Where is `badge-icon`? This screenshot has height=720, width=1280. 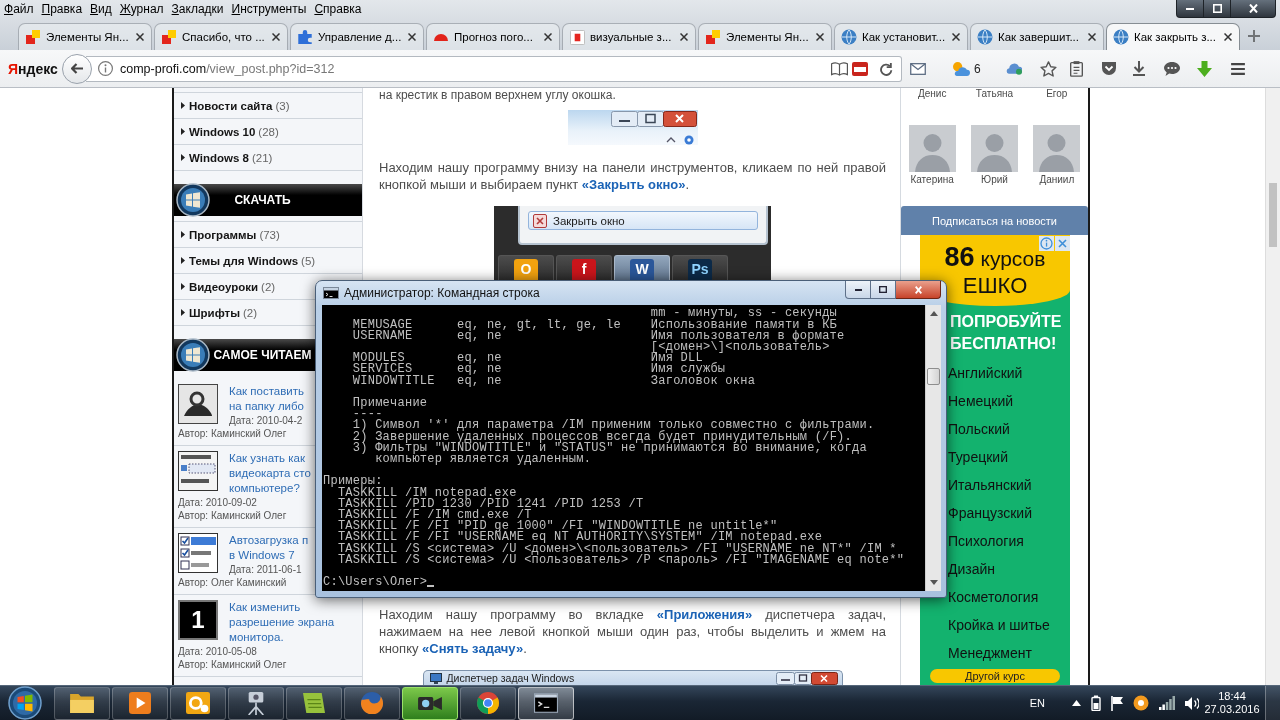
badge-icon is located at coordinates (860, 68).